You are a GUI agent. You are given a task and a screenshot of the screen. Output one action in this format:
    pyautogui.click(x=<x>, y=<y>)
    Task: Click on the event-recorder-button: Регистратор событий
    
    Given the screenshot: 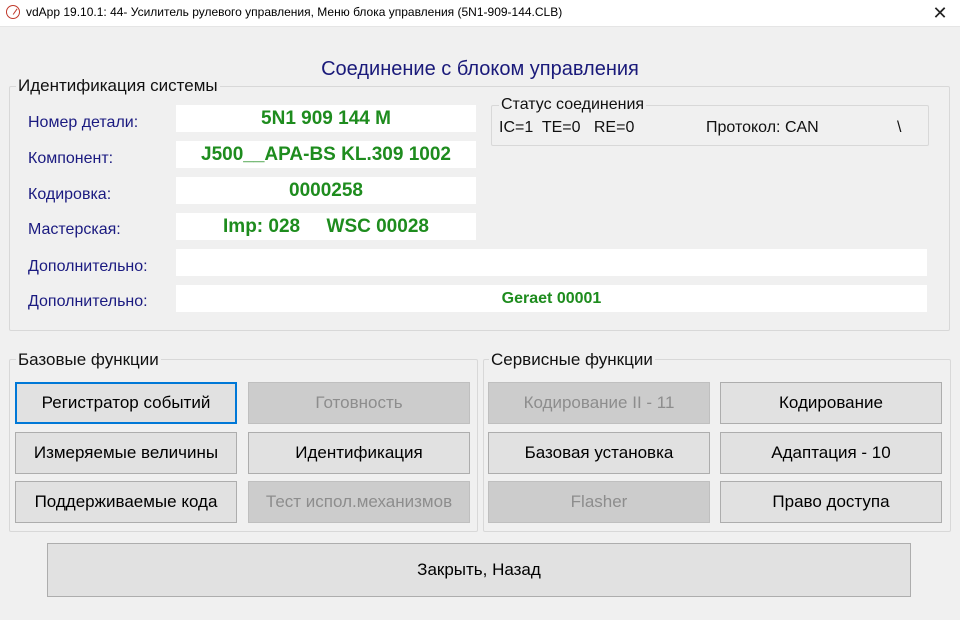 What is the action you would take?
    pyautogui.click(x=126, y=403)
    